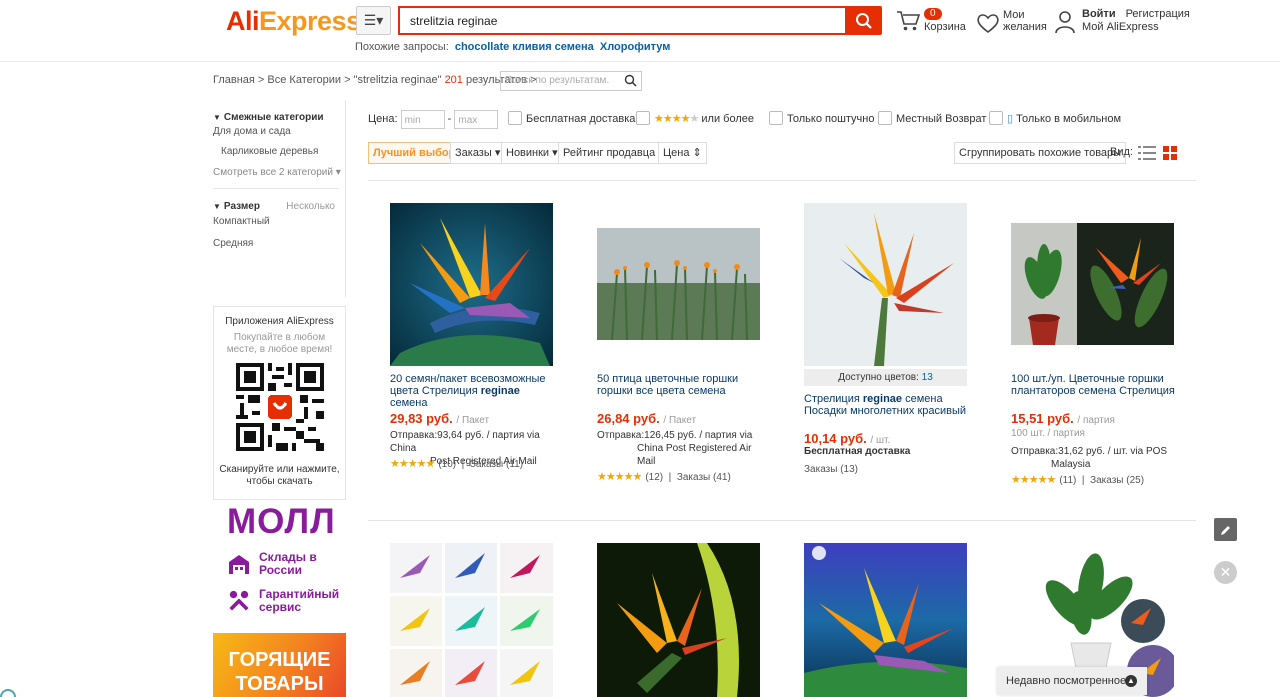 The height and width of the screenshot is (697, 1280). What do you see at coordinates (571, 81) in the screenshot?
I see `search-within-results-input: Поиск по результатам.` at bounding box center [571, 81].